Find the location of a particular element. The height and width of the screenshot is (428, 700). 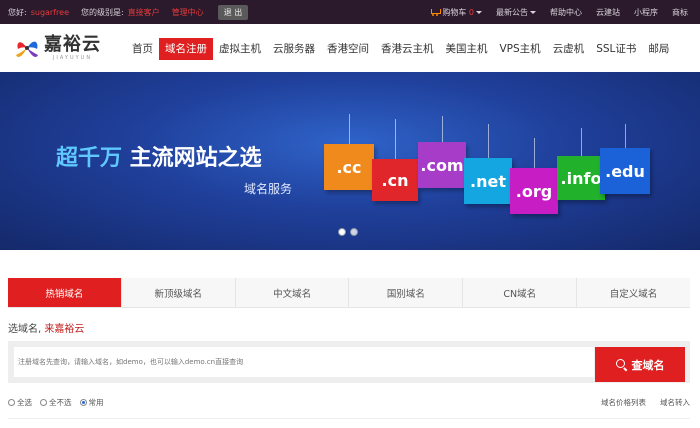

user-info: 您好: sugarfree 您的级别是: 直接客户 管理中心 退 出 is located at coordinates (215, 12).